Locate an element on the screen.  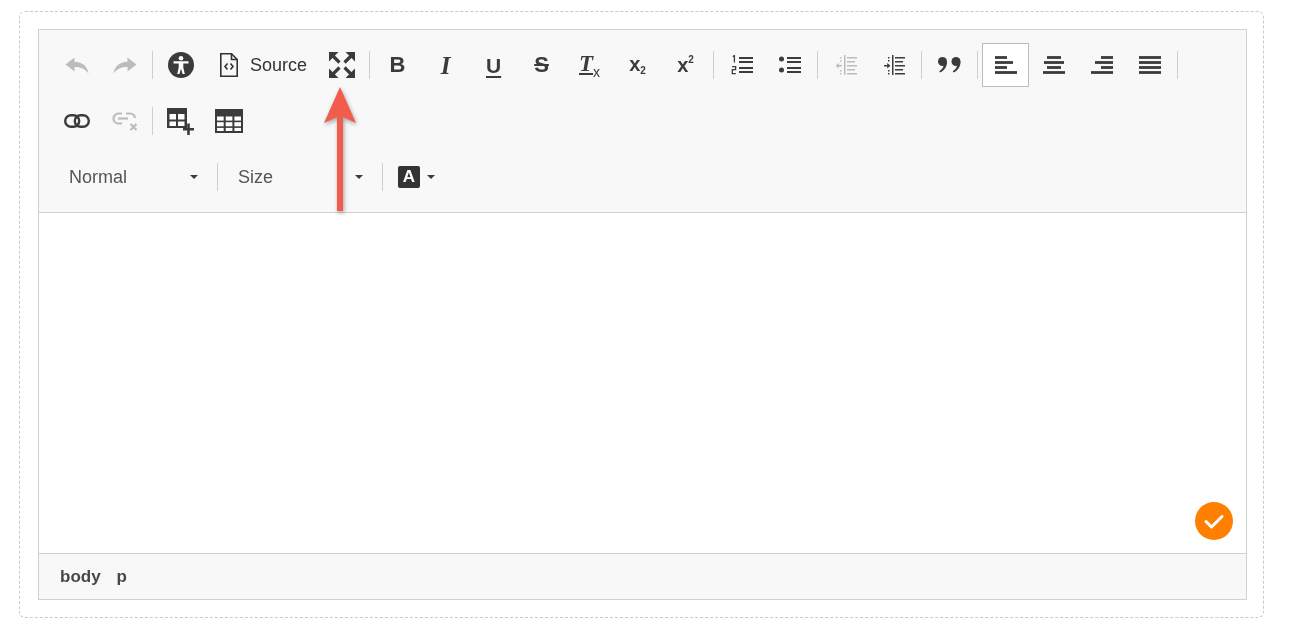
underline-button: U is located at coordinates (494, 65).